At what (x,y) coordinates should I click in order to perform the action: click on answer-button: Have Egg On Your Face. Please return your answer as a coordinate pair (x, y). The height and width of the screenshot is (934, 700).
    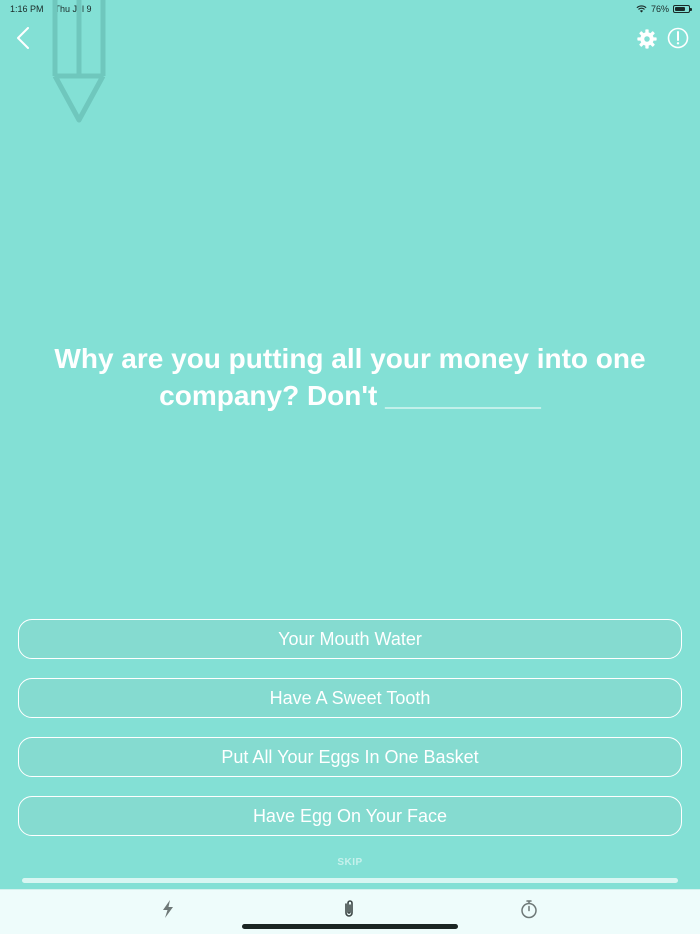
    Looking at the image, I should click on (350, 816).